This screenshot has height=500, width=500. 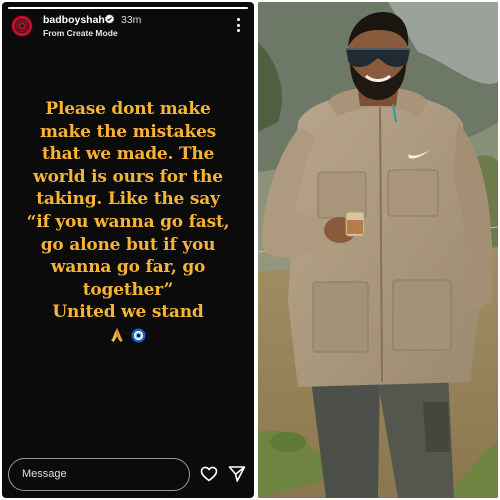 What do you see at coordinates (117, 335) in the screenshot?
I see `folded-hands-icon` at bounding box center [117, 335].